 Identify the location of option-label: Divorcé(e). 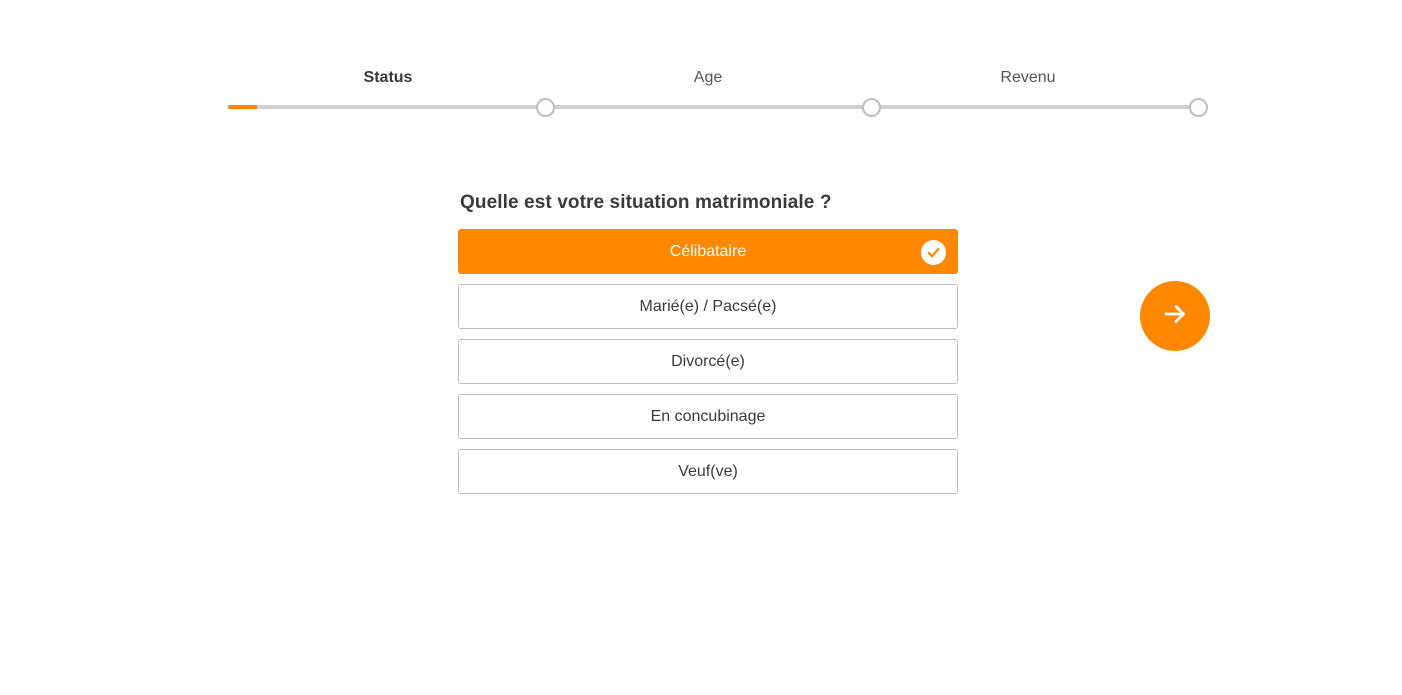
(708, 361).